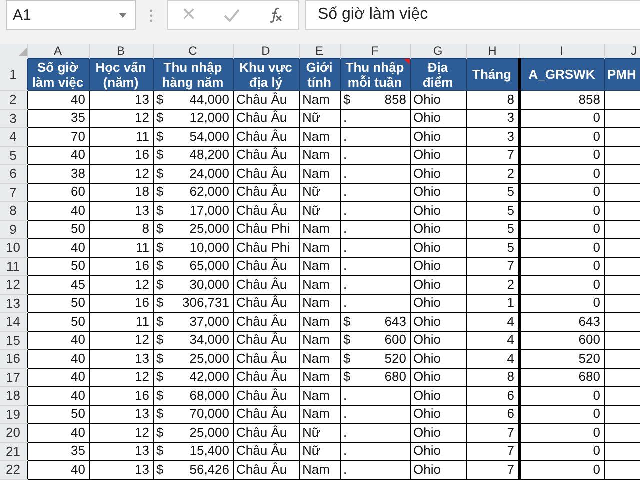  Describe the element at coordinates (561, 99) in the screenshot. I see `table-cell: 858` at that location.